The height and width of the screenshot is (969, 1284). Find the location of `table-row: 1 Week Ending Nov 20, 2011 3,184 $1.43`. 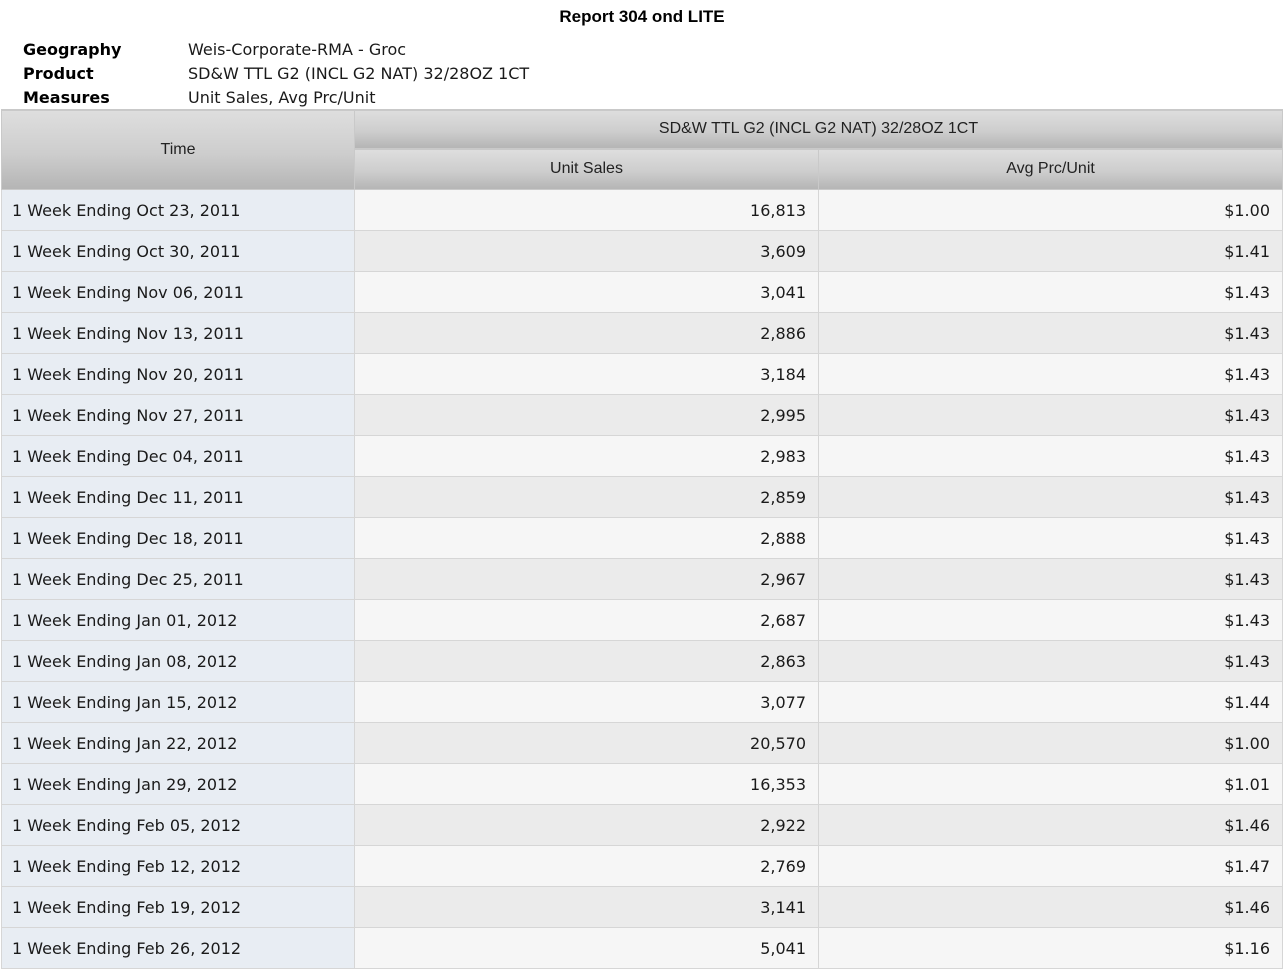

table-row: 1 Week Ending Nov 20, 2011 3,184 $1.43 is located at coordinates (642, 374).